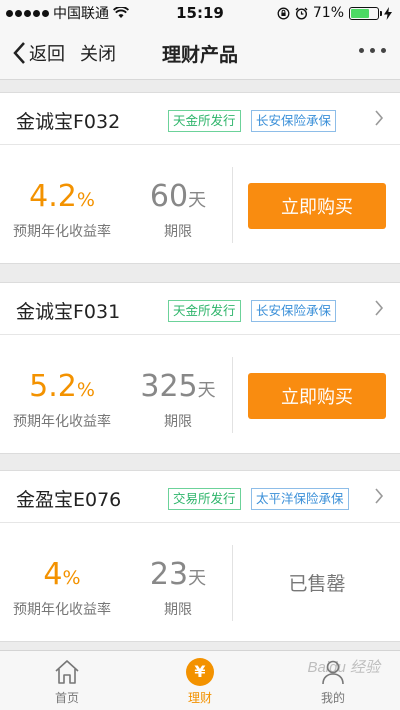 This screenshot has height=710, width=400. What do you see at coordinates (317, 584) in the screenshot?
I see `sold-out-status: 已售罄` at bounding box center [317, 584].